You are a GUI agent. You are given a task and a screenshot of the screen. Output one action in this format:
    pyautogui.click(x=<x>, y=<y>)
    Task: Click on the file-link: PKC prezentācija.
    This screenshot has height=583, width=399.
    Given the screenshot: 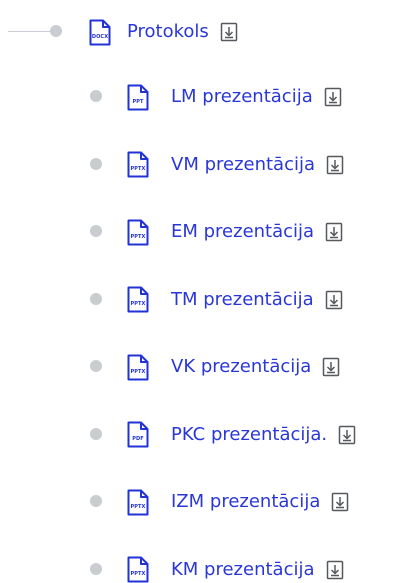 What is the action you would take?
    pyautogui.click(x=249, y=435)
    